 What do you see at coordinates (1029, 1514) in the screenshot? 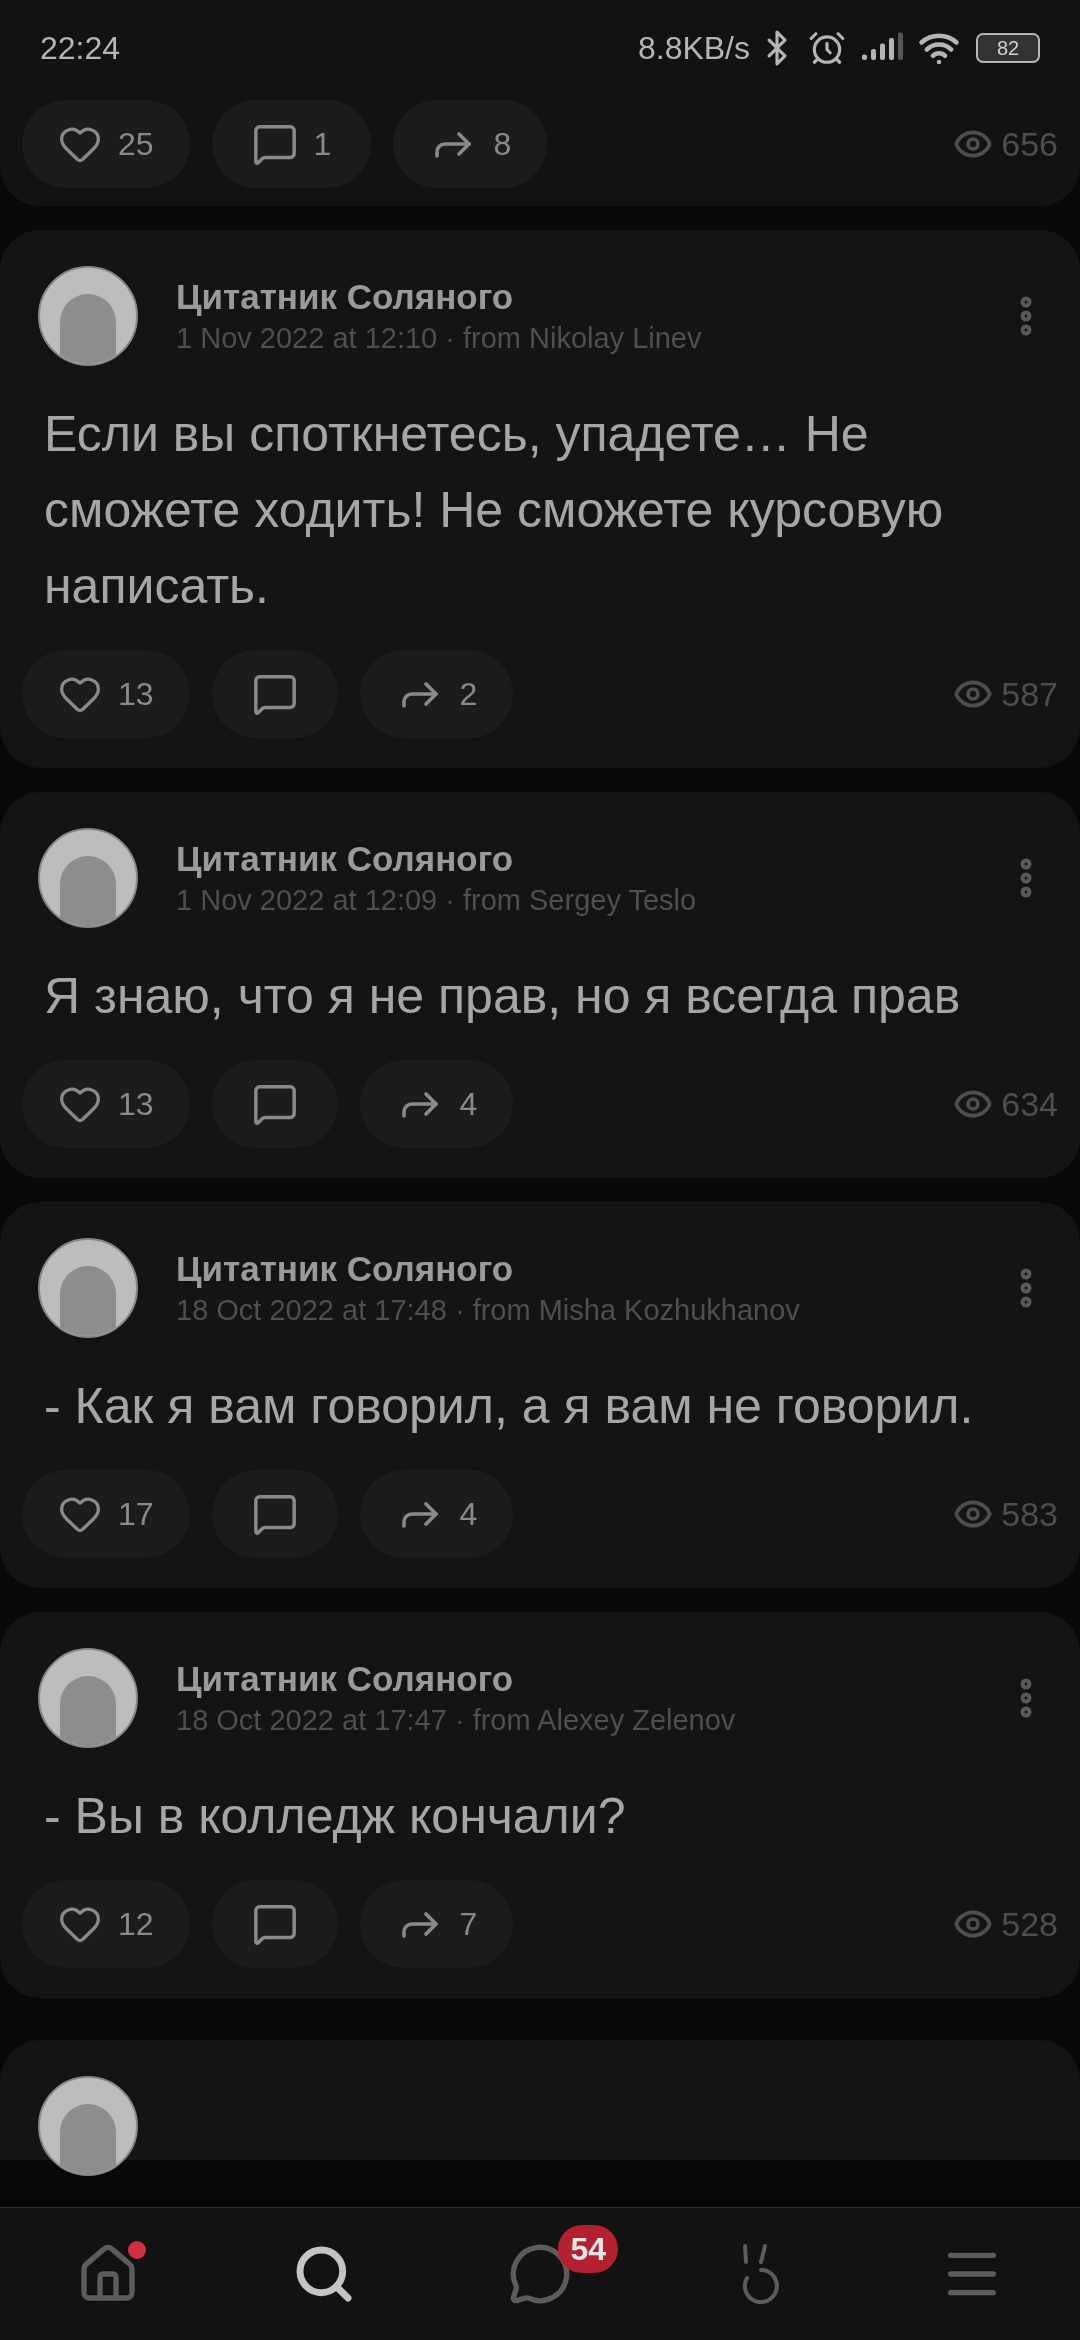
I see `views-count: 583` at bounding box center [1029, 1514].